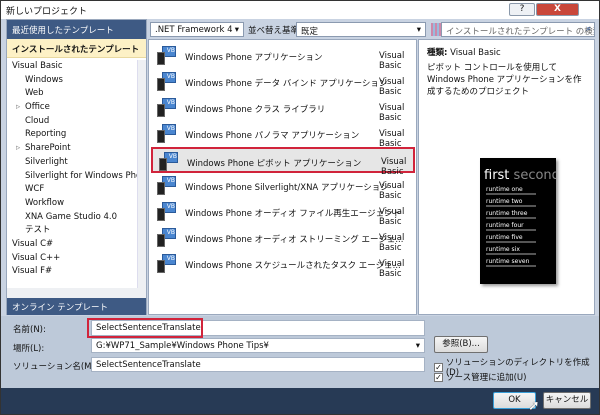 Image resolution: width=600 pixels, height=415 pixels. Describe the element at coordinates (72, 245) in the screenshot. I see `tree-item: Visual C#` at that location.